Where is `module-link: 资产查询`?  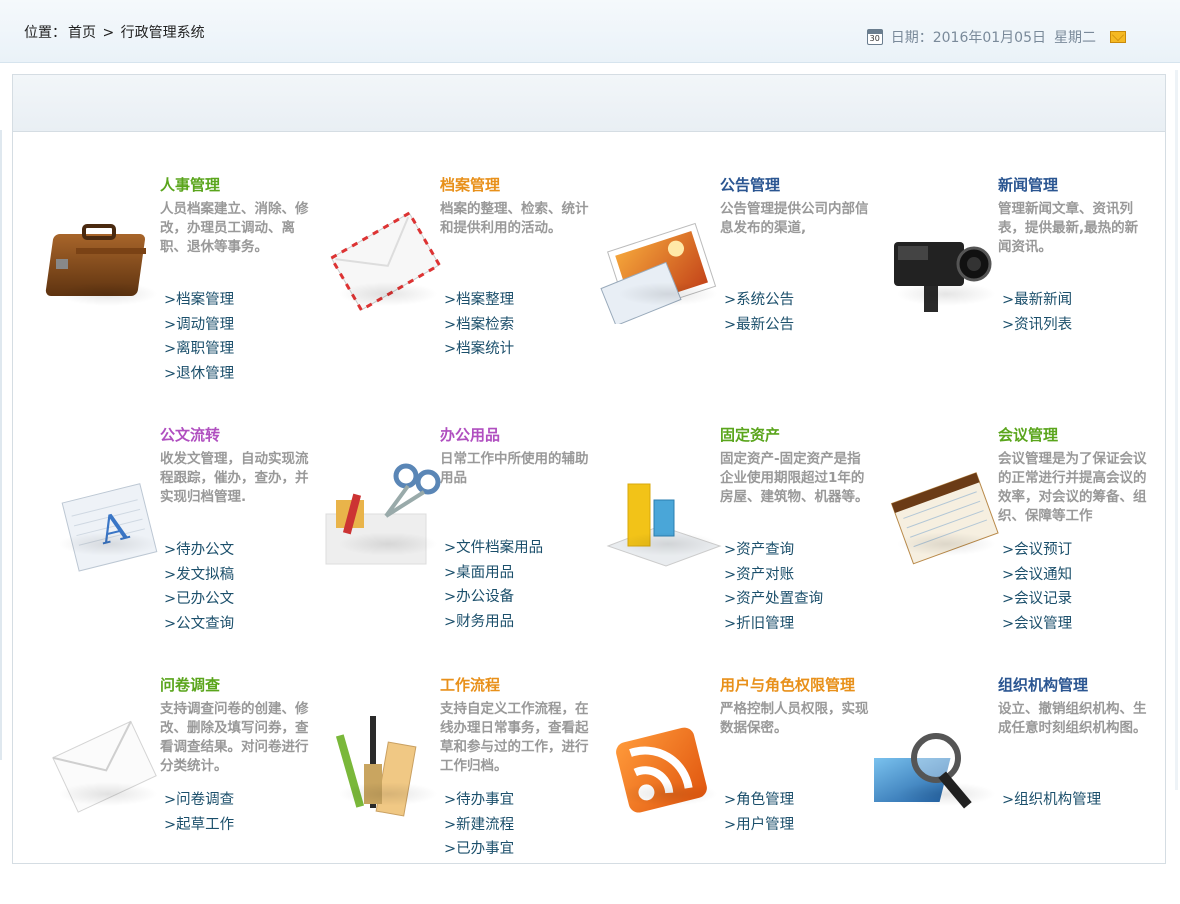
module-link: 资产查询 is located at coordinates (773, 550).